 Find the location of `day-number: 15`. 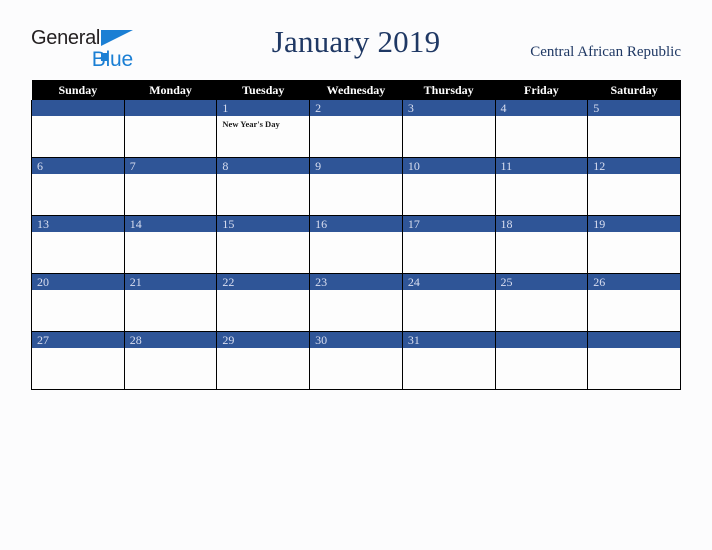

day-number: 15 is located at coordinates (263, 224).